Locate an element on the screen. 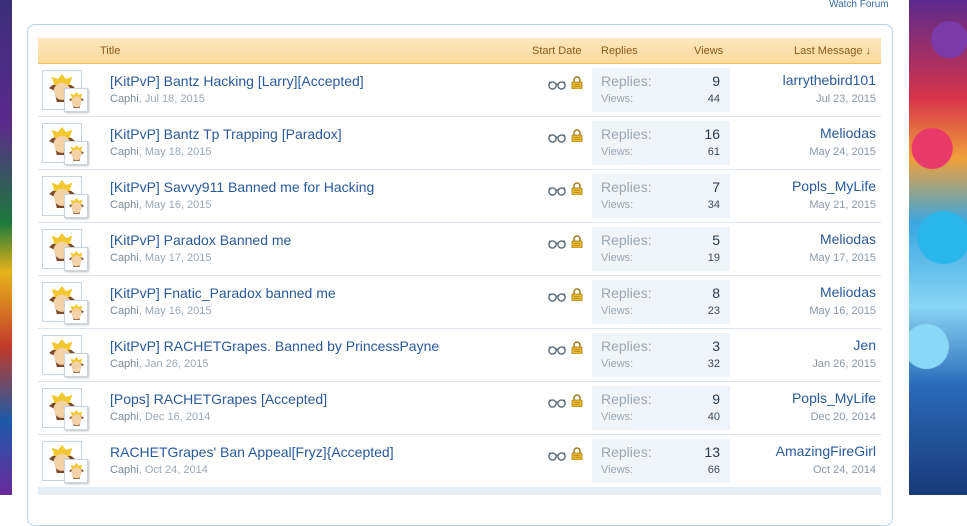  thread-title-link: [KitPvP] Paradox Banned me is located at coordinates (200, 240).